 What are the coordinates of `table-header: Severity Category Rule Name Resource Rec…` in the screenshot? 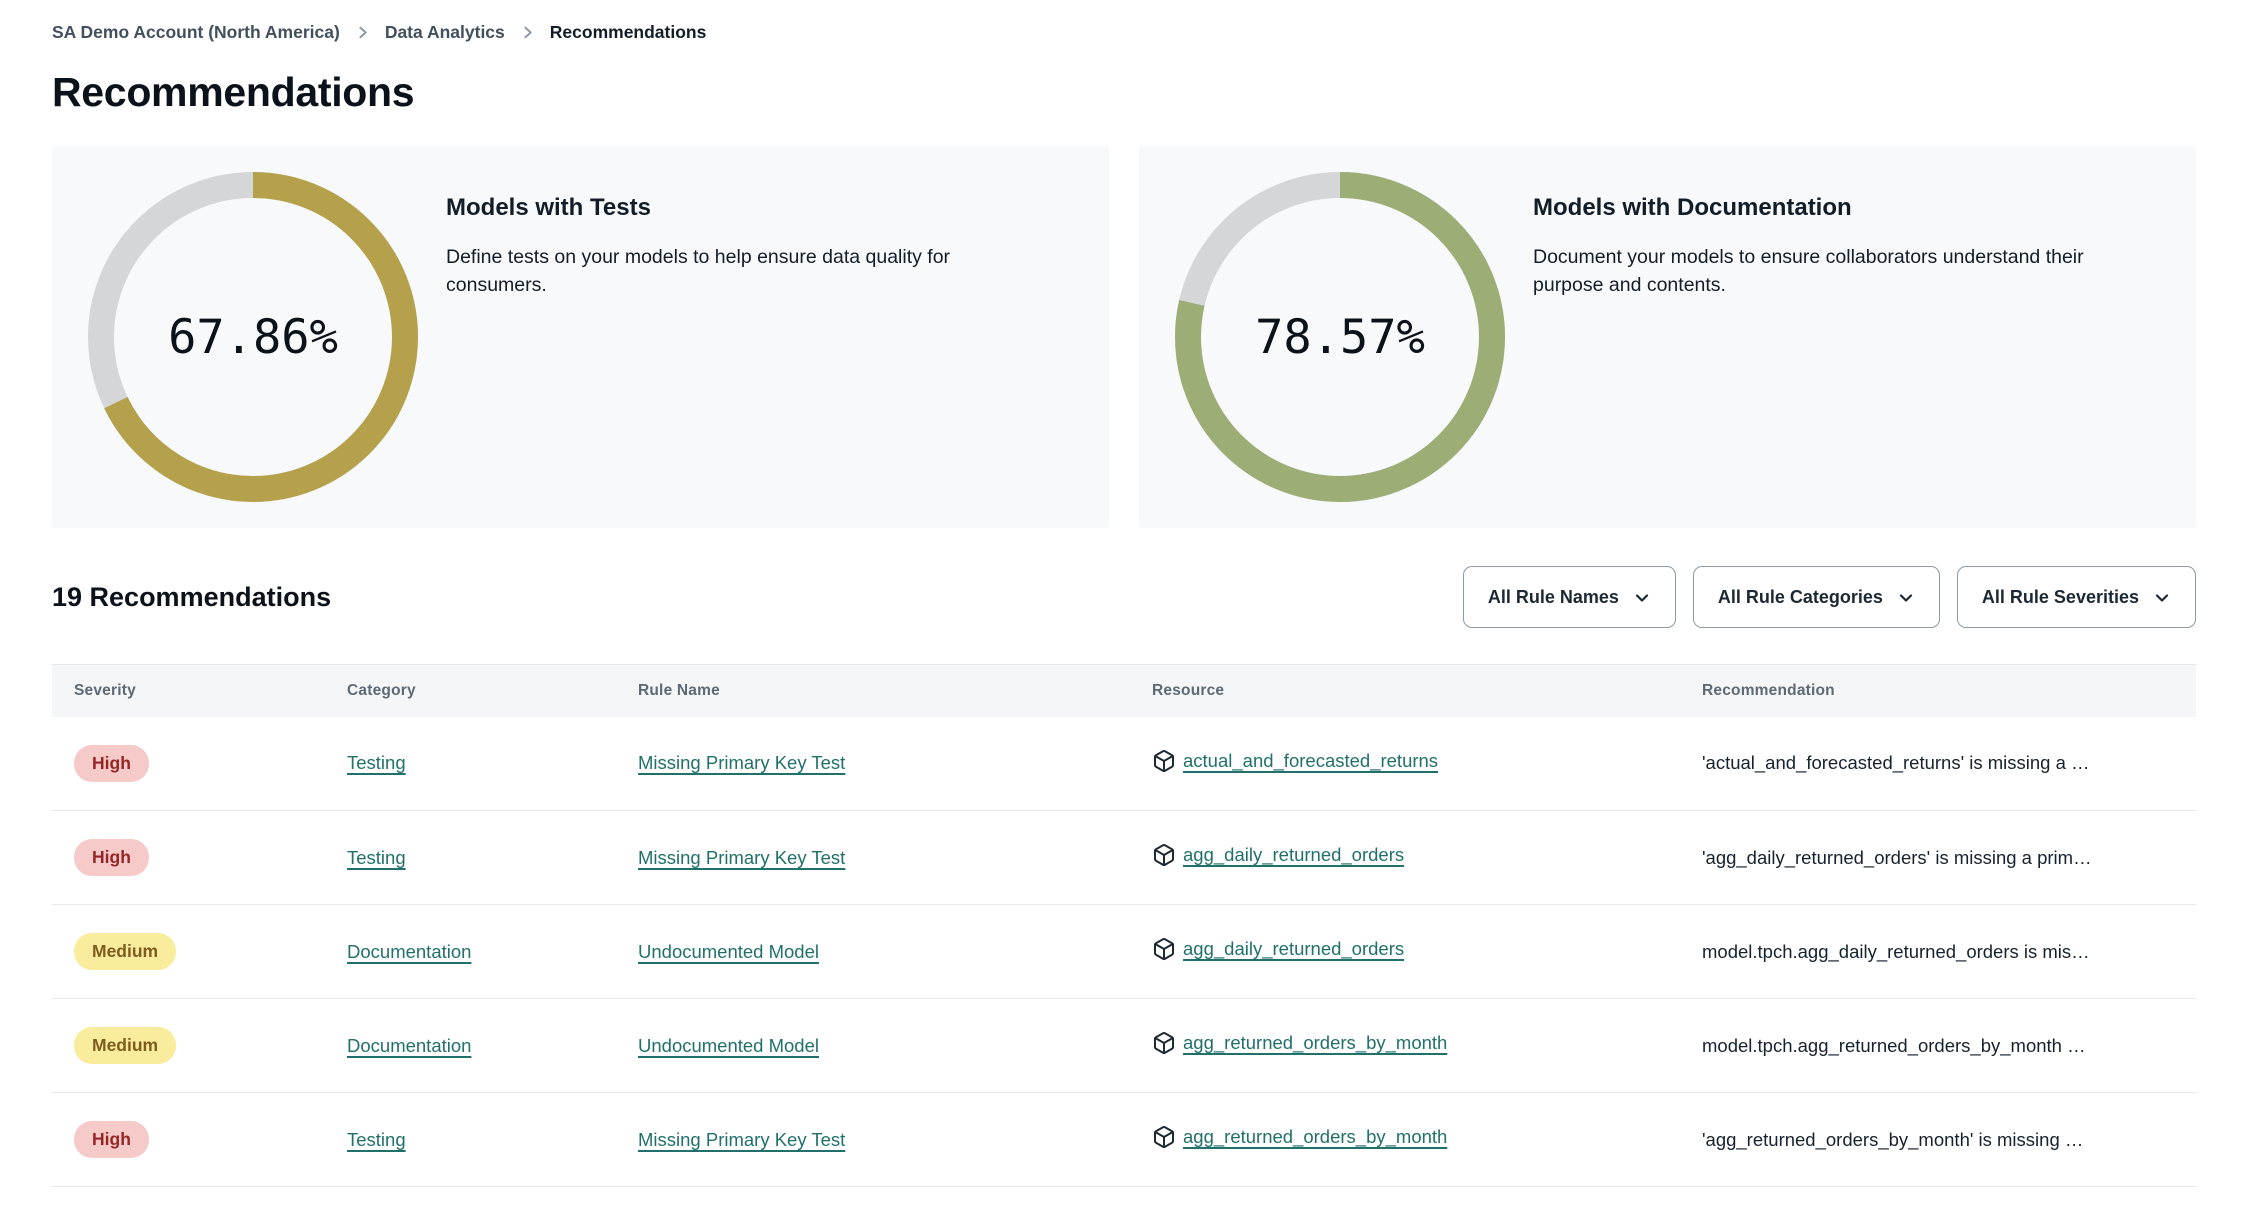 It's located at (1124, 690).